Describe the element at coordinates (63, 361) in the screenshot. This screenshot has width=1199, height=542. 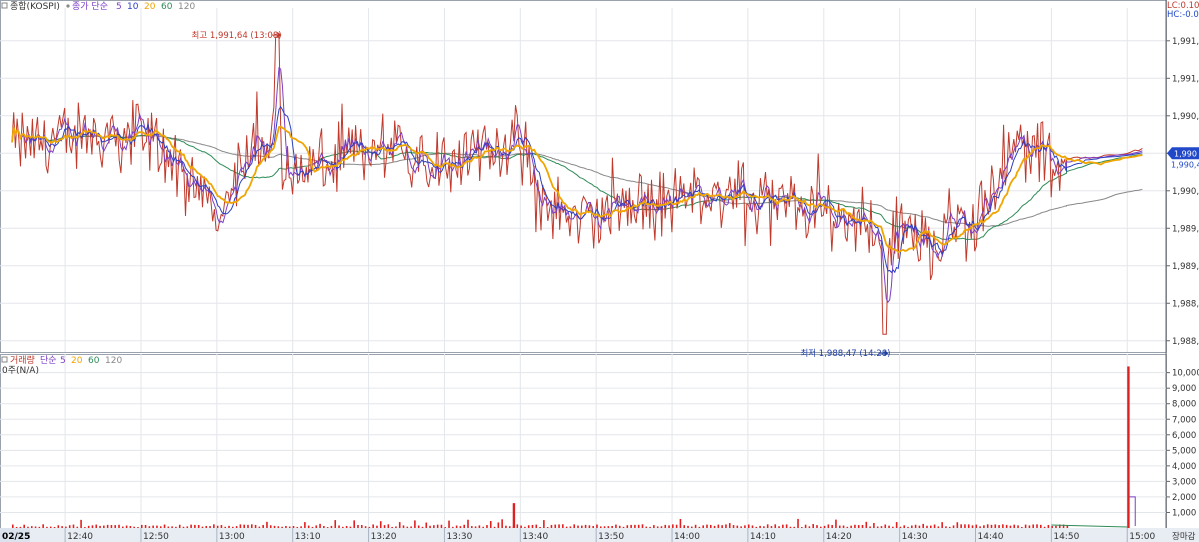
I see `volume-legend-ma-5: 5` at that location.